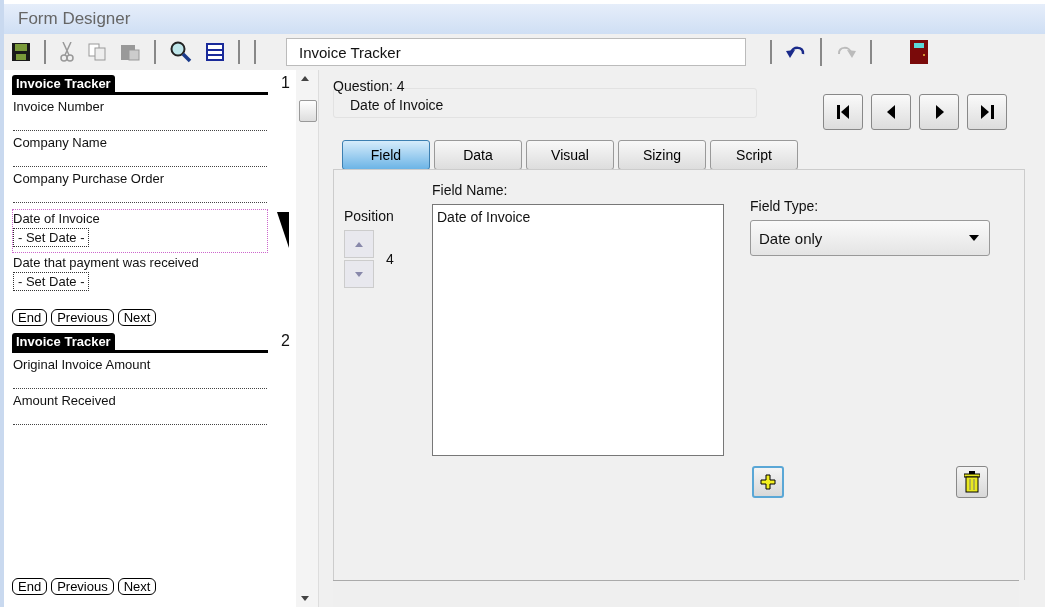 This screenshot has width=1045, height=607. I want to click on tab: Field, so click(386, 155).